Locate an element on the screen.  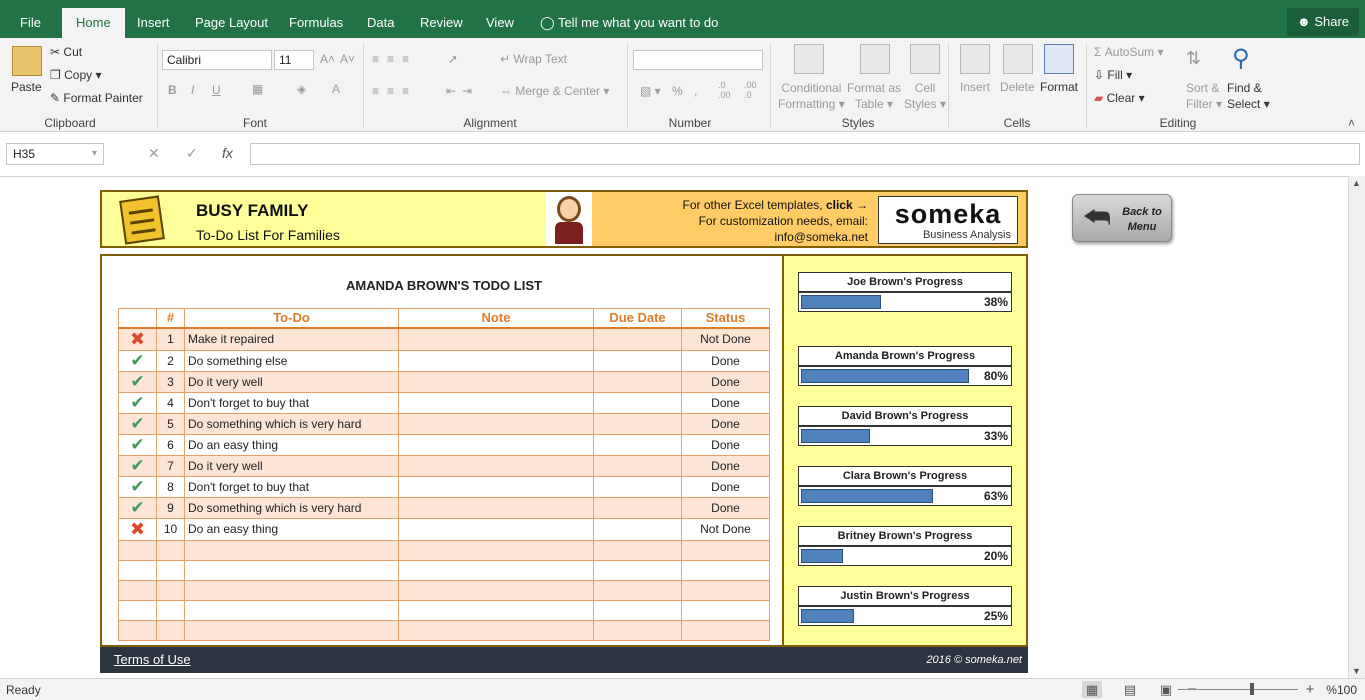
sort-filter-button: Sort & Filter ▾ is located at coordinates (1204, 96).